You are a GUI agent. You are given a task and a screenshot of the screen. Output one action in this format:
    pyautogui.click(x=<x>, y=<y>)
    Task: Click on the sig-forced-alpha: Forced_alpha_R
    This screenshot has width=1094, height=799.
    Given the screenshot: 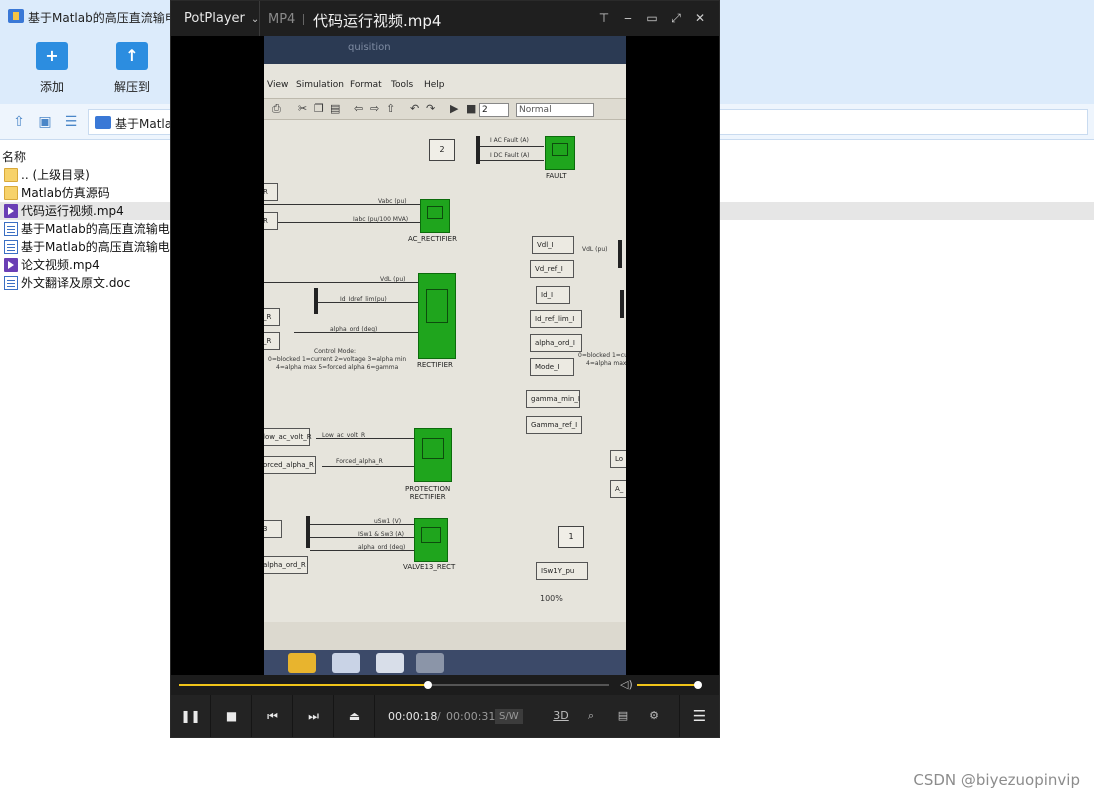 What is the action you would take?
    pyautogui.click(x=359, y=461)
    